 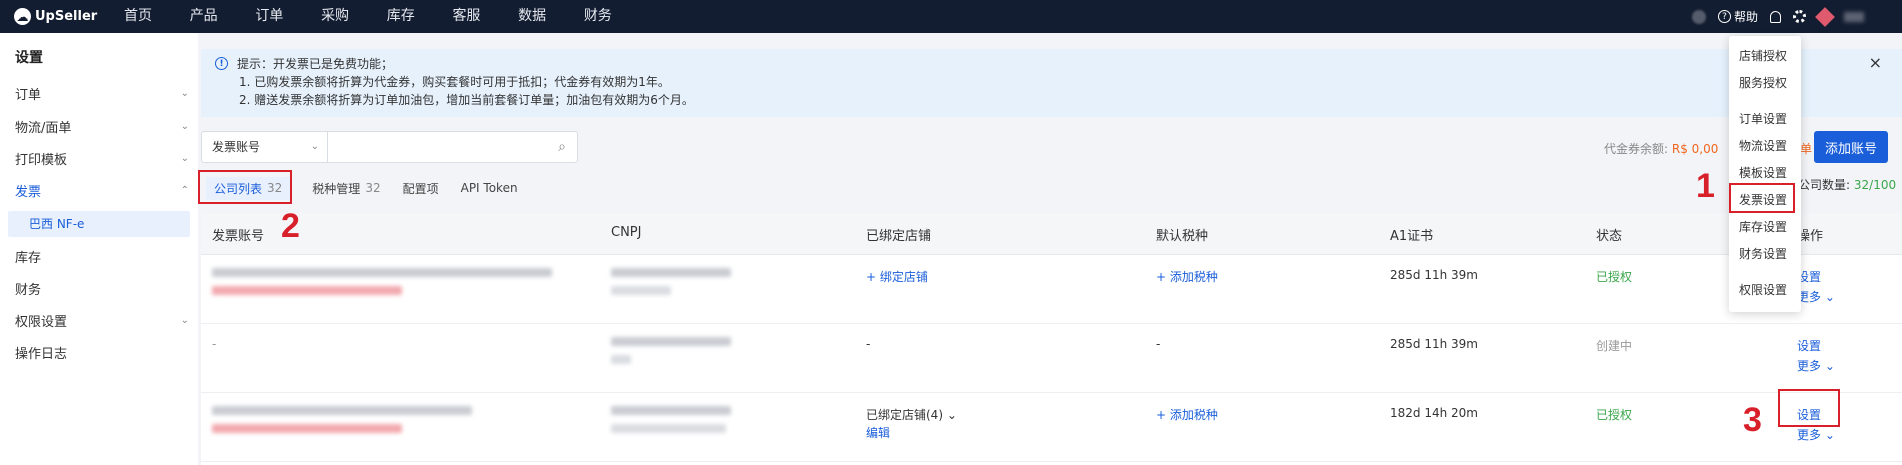 I want to click on column-header: A1证书, so click(x=1412, y=236).